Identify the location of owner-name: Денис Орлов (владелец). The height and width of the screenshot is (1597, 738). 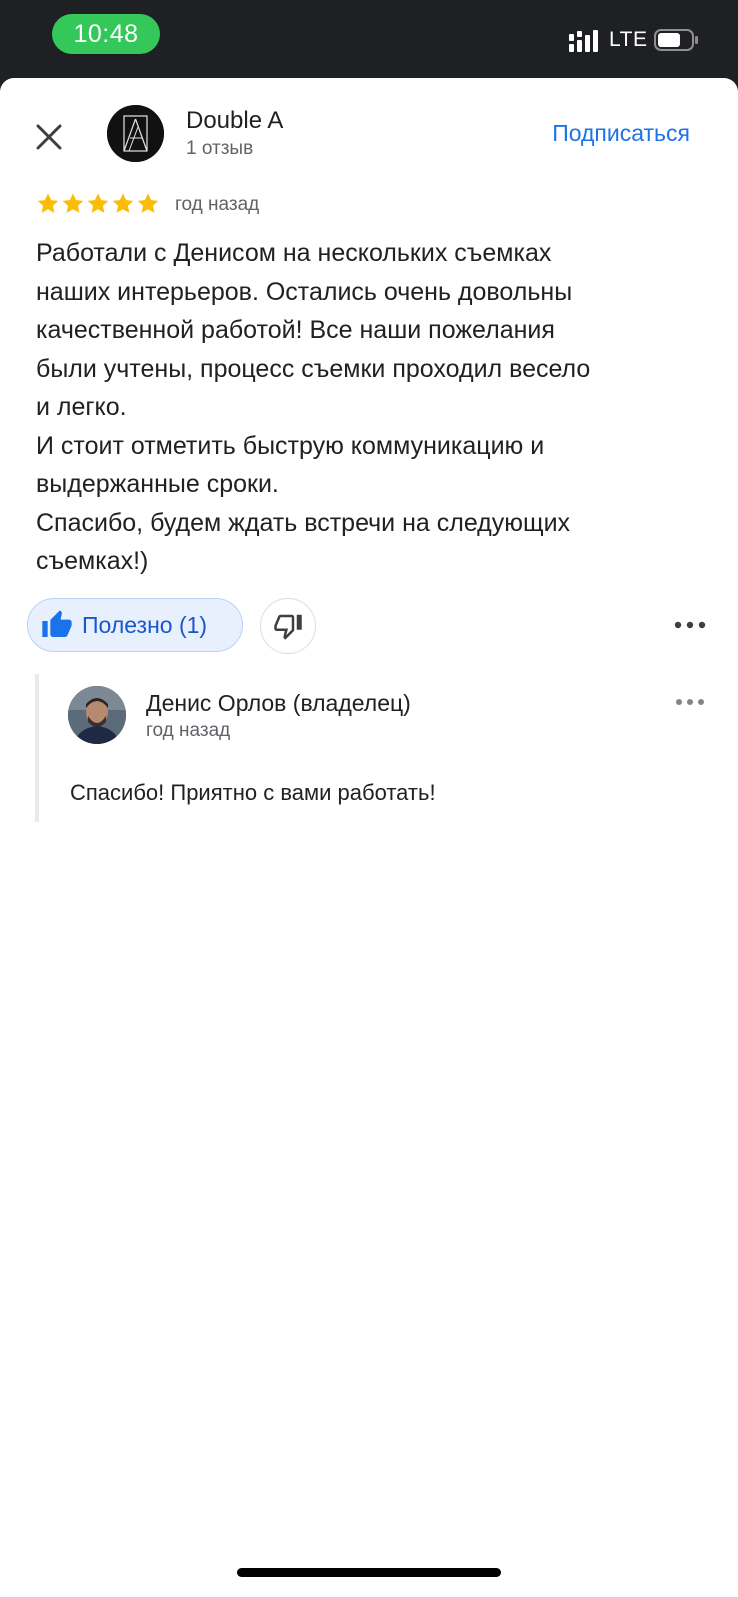
(278, 703).